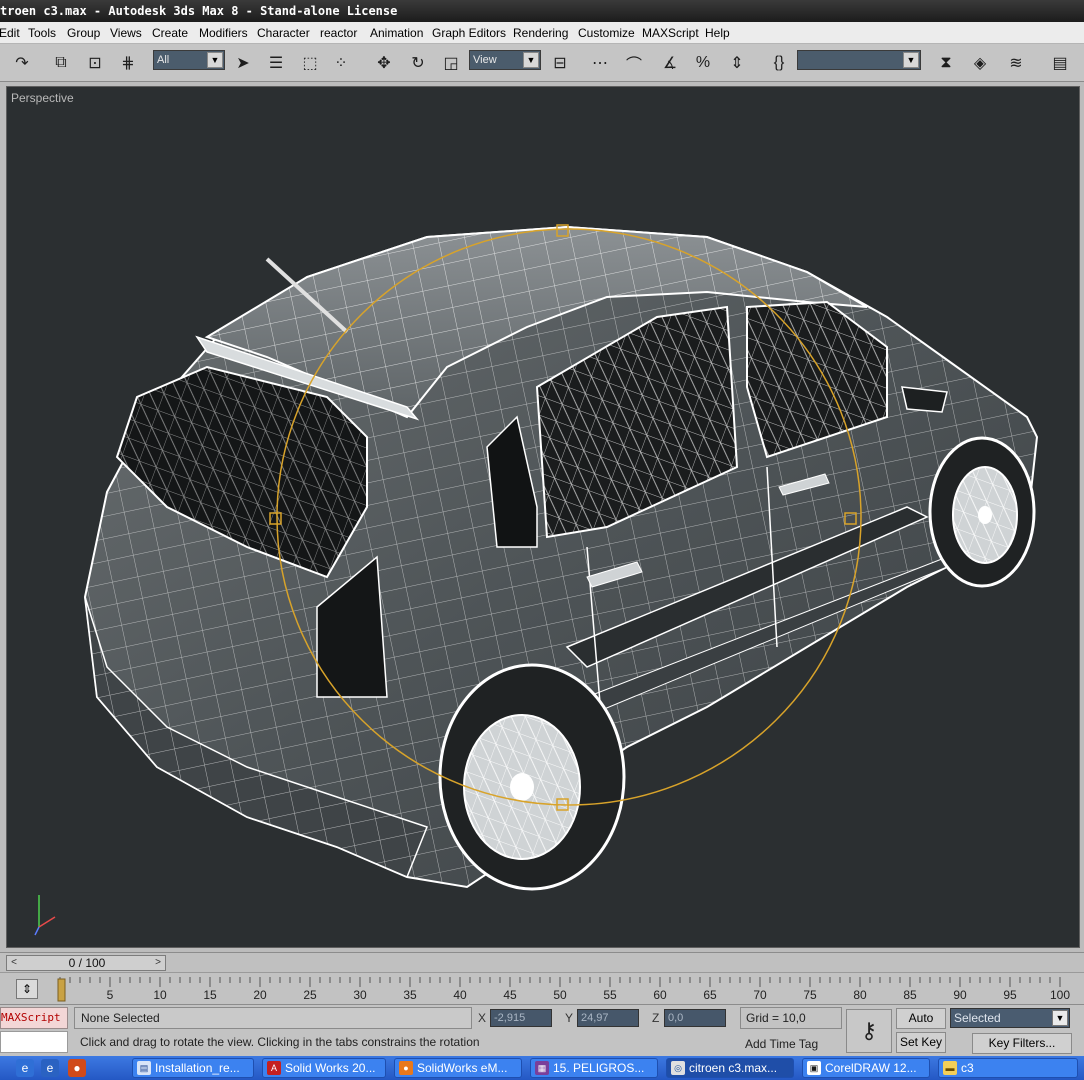 The height and width of the screenshot is (1080, 1084). Describe the element at coordinates (110, 995) in the screenshot. I see `track-tick-label: 5` at that location.